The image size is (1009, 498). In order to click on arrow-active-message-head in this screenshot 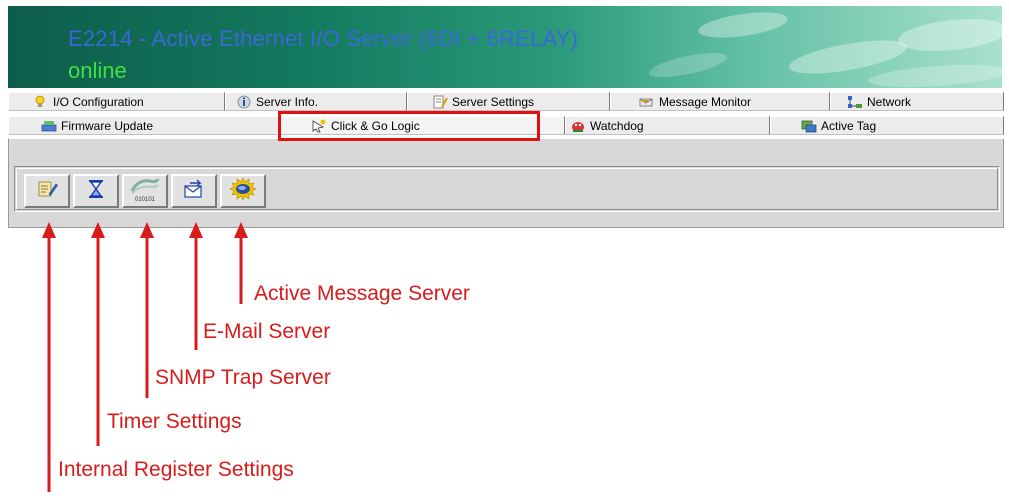, I will do `click(241, 230)`.